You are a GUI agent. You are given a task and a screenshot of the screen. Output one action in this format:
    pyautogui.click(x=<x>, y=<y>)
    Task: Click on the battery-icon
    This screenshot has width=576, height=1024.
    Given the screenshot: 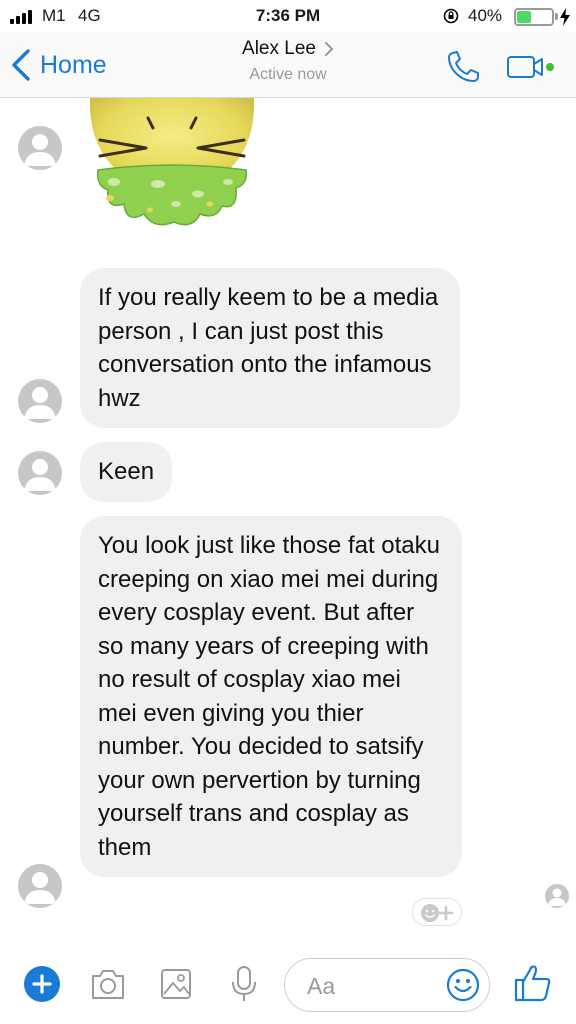 What is the action you would take?
    pyautogui.click(x=534, y=17)
    